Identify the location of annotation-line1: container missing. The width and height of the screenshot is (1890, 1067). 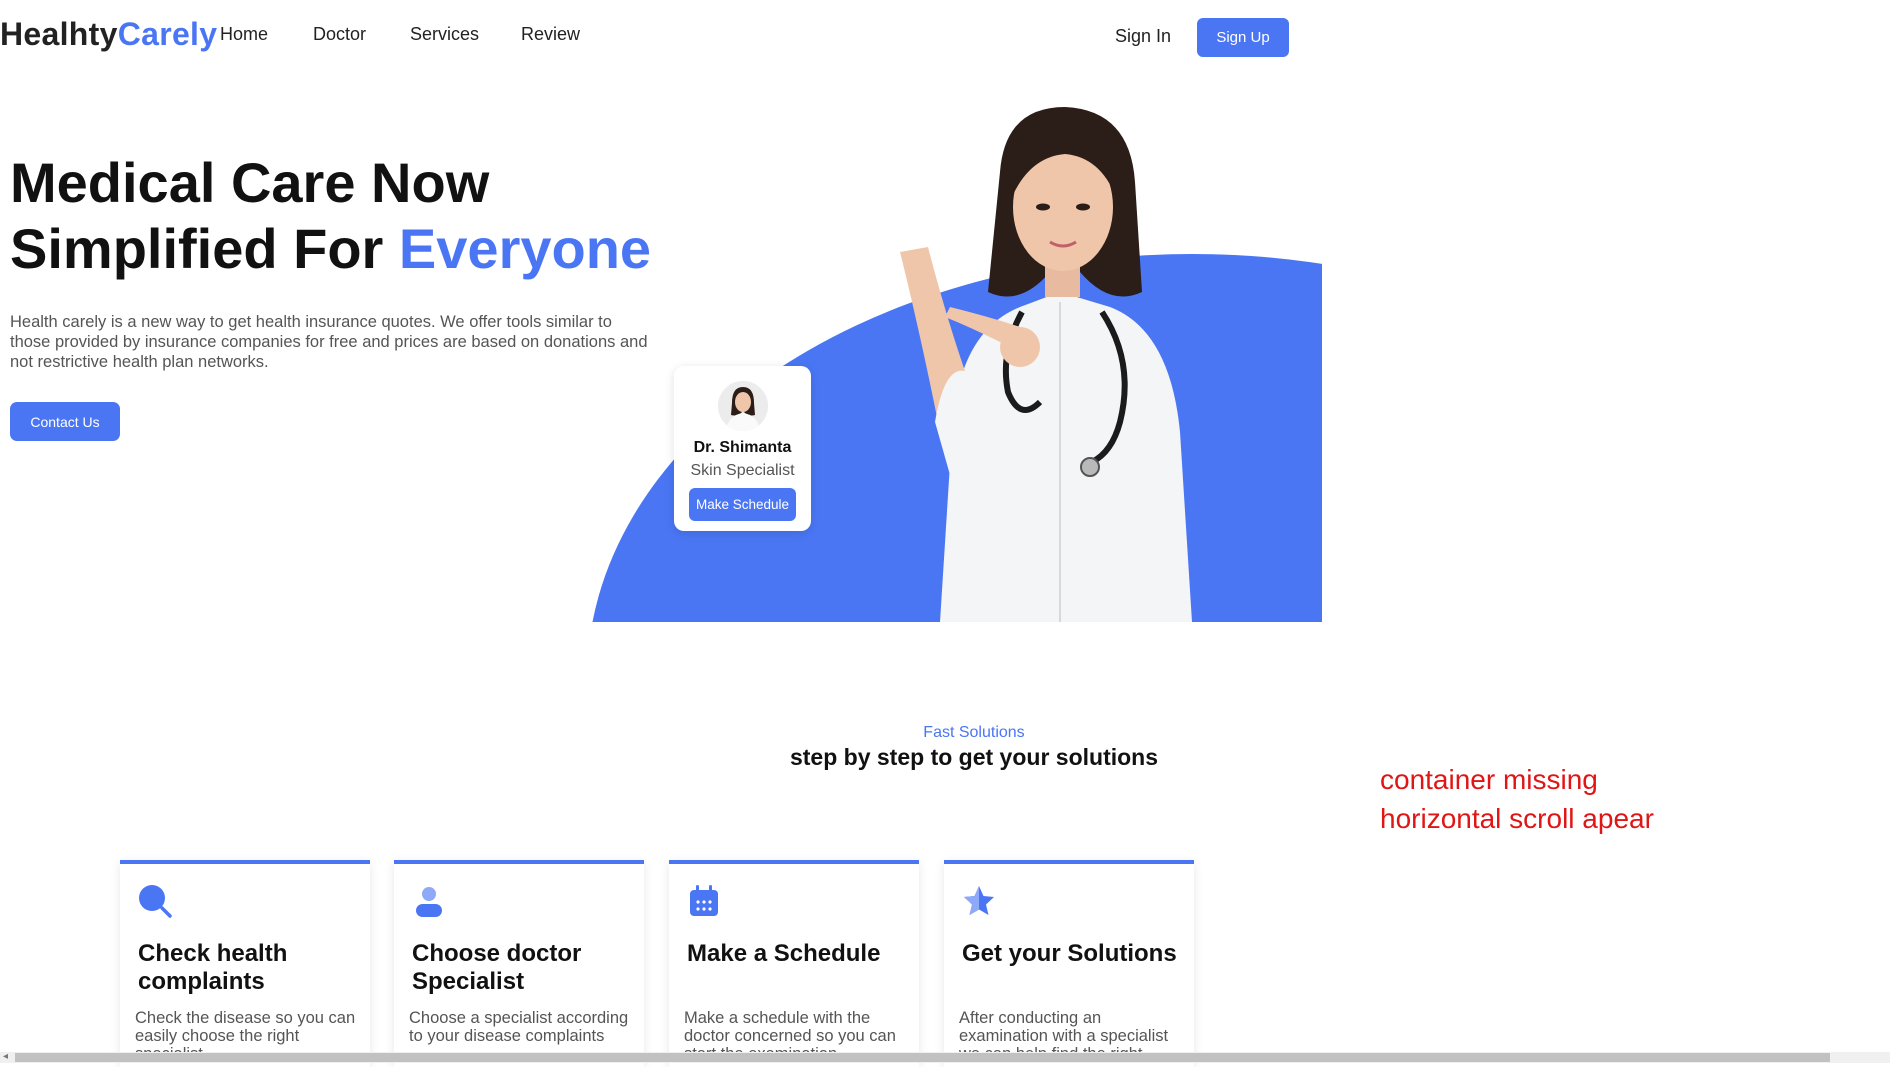
(1489, 779).